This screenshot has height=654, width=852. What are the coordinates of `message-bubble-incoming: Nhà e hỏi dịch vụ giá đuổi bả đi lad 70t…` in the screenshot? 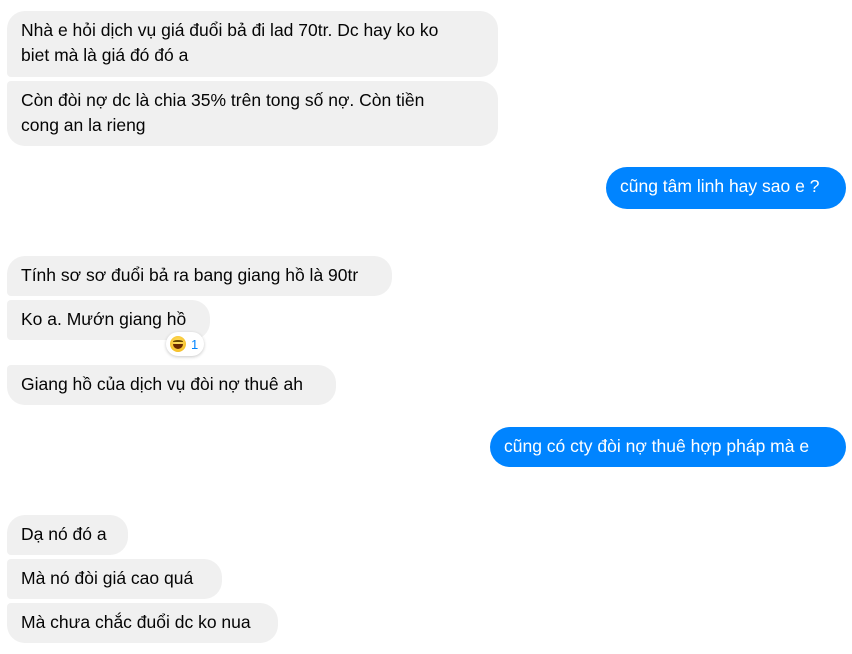 It's located at (252, 44).